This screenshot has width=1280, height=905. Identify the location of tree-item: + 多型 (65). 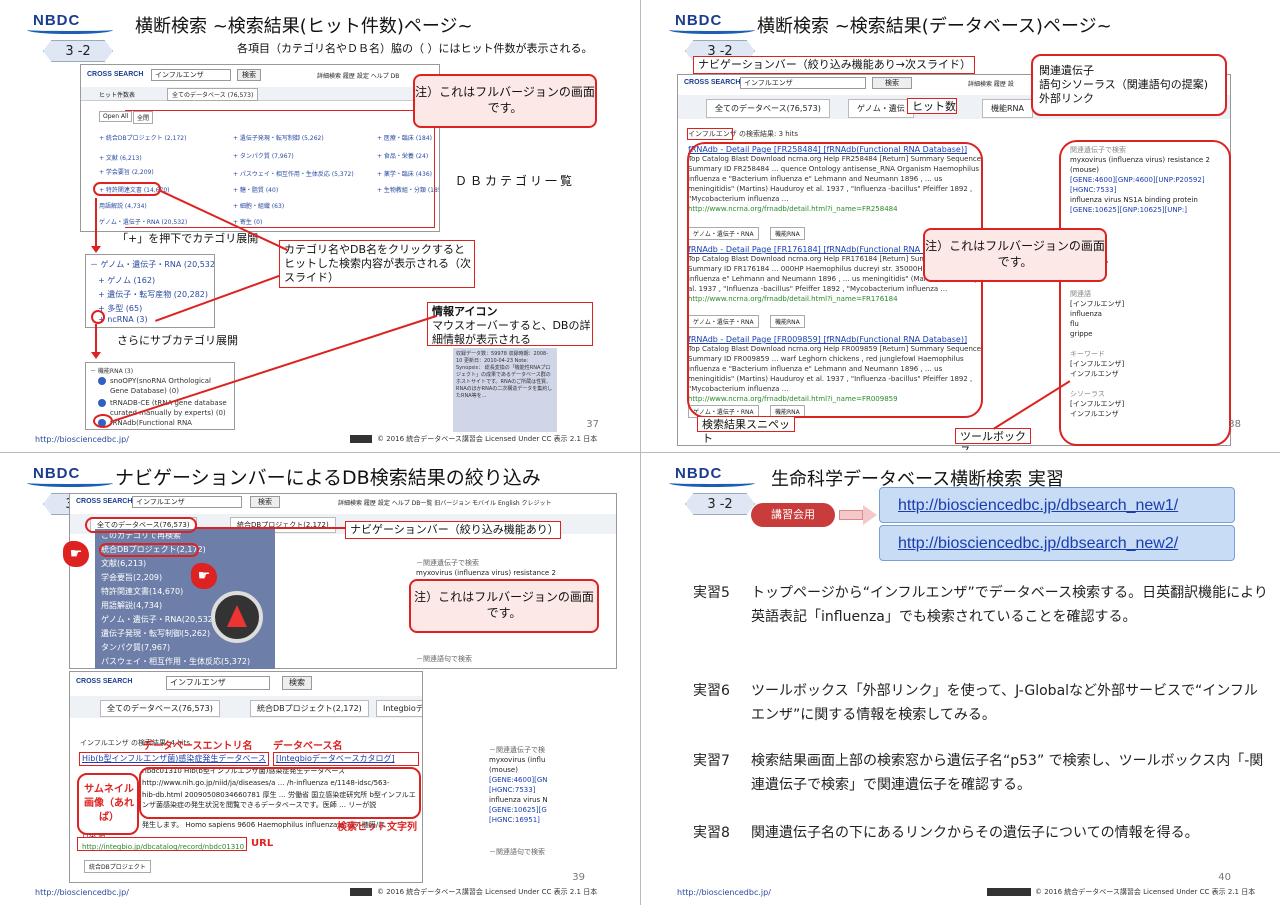
(120, 308).